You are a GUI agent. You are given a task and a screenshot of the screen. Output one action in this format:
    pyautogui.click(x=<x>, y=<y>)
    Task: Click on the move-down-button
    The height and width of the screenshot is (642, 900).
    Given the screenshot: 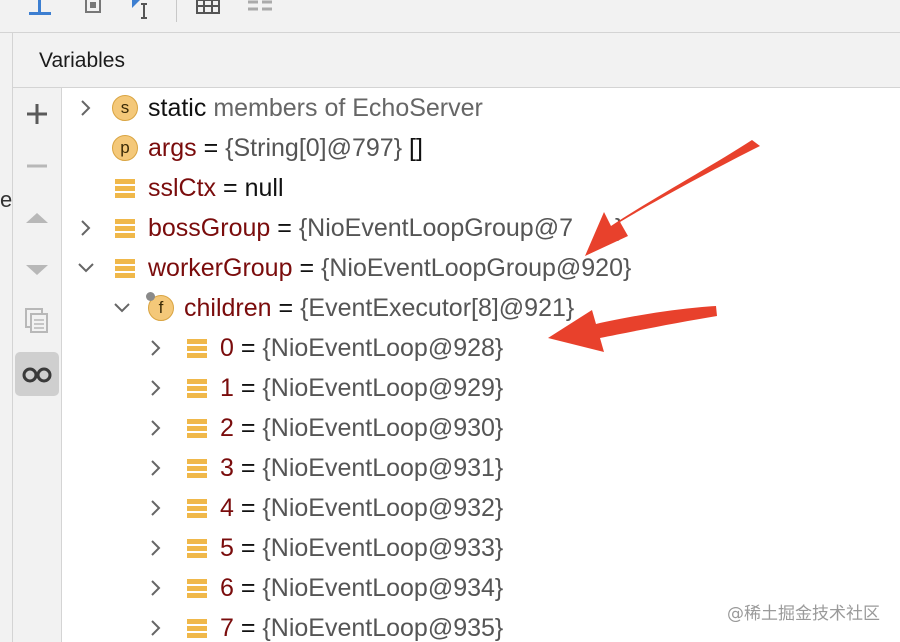 What is the action you would take?
    pyautogui.click(x=37, y=270)
    